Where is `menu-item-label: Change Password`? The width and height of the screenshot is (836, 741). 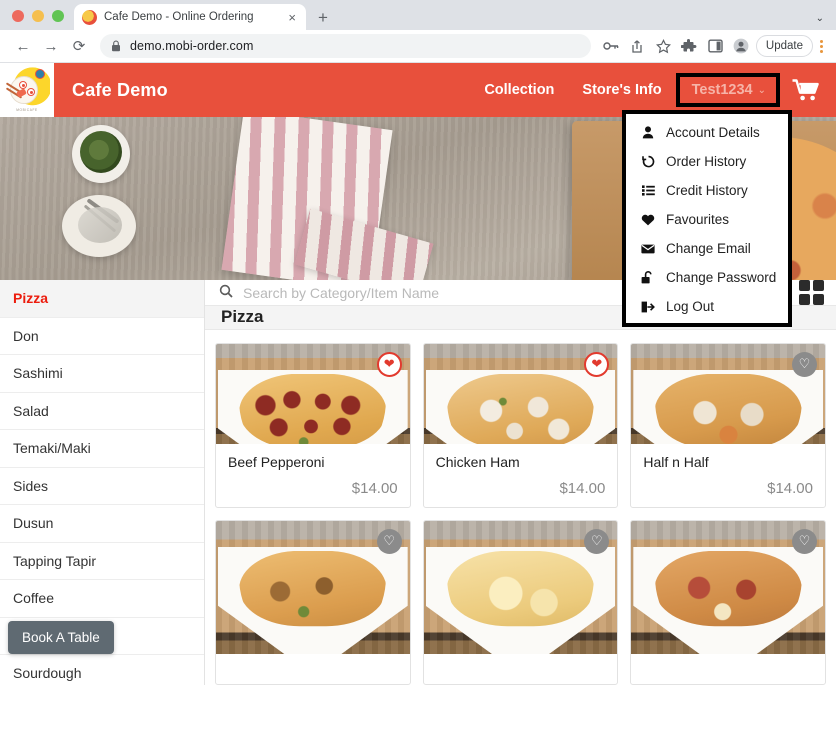
menu-item-label: Change Password is located at coordinates (721, 277).